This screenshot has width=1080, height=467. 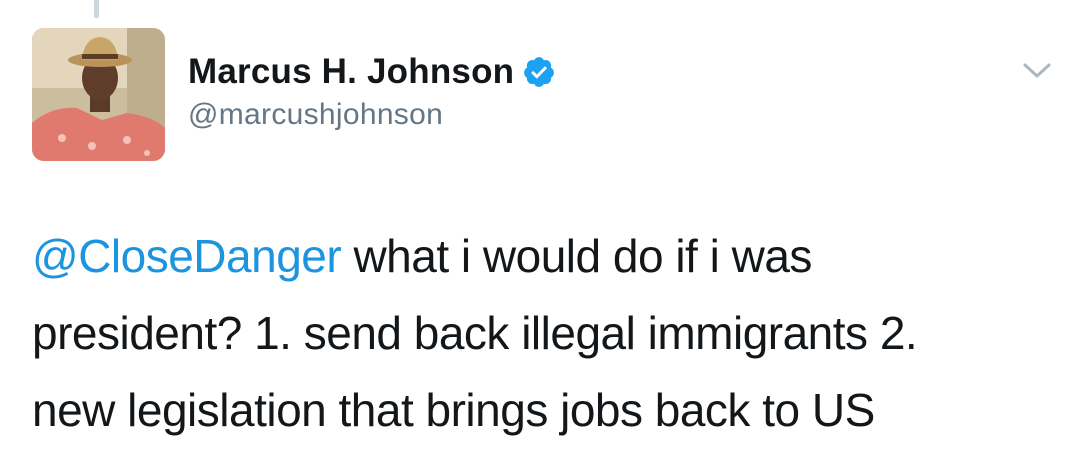 I want to click on tweet-text-line-1: what i would do if i was, so click(x=576, y=256).